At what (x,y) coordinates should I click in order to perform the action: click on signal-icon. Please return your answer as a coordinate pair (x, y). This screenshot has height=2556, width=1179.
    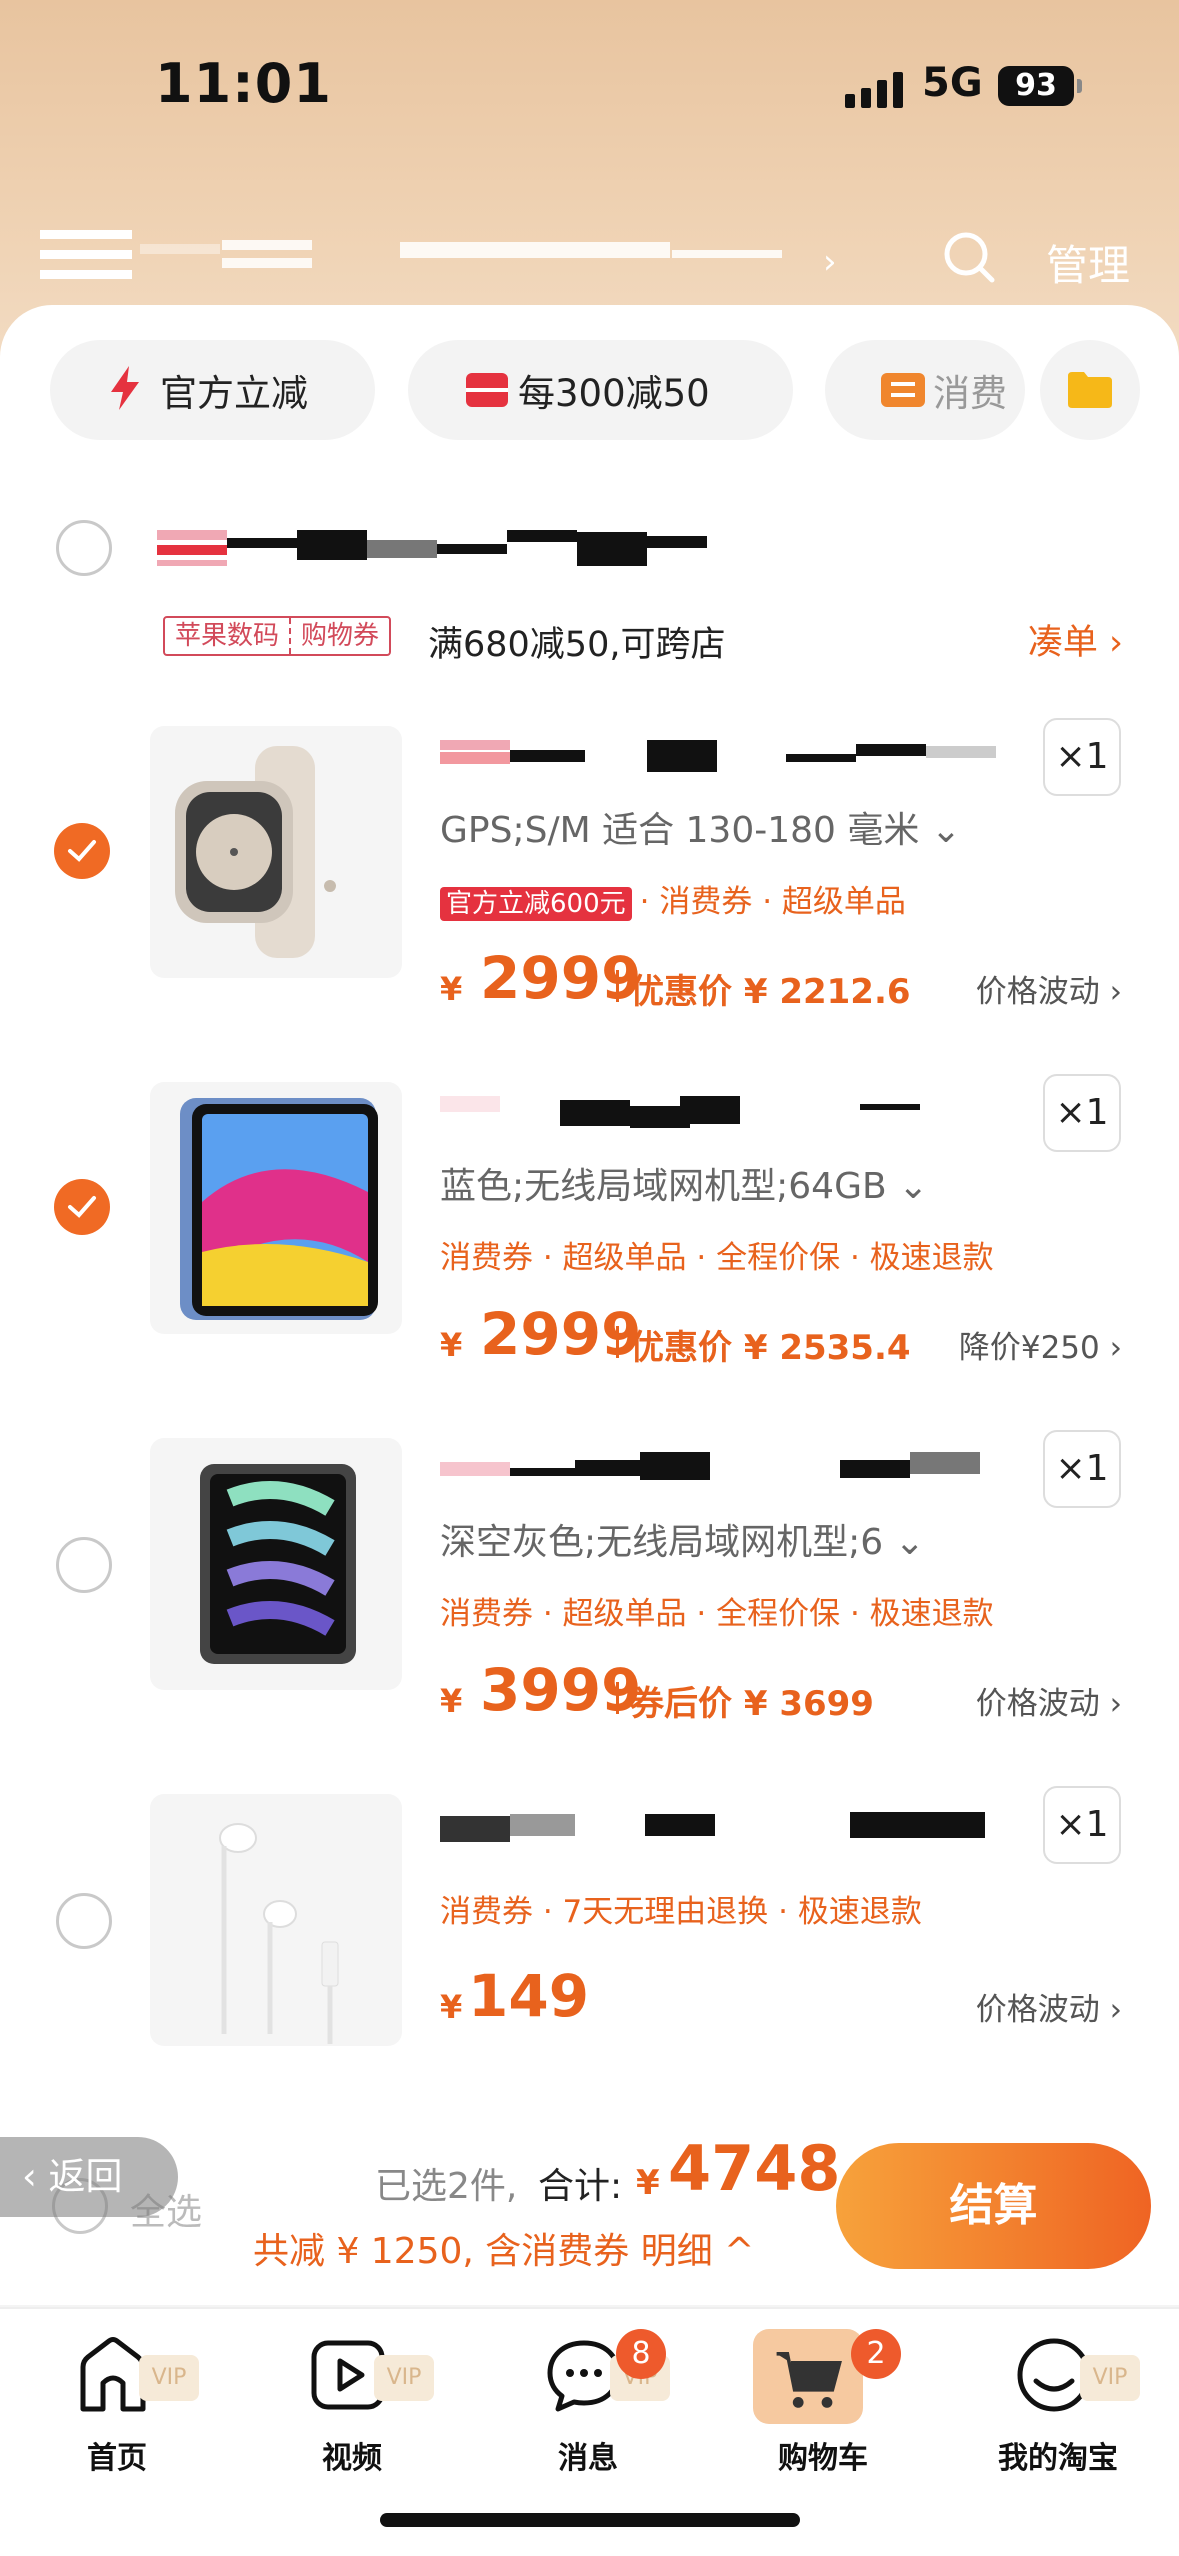
    Looking at the image, I should click on (874, 88).